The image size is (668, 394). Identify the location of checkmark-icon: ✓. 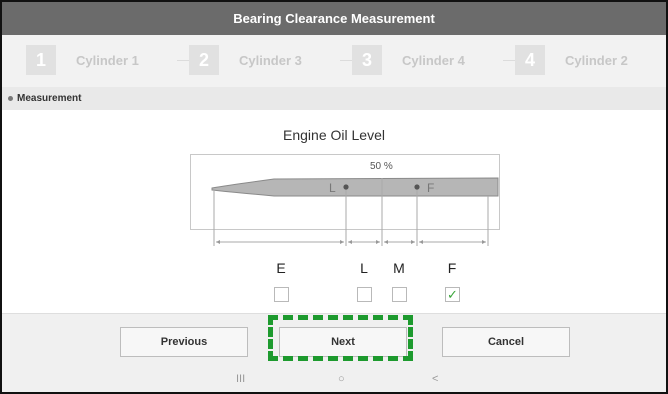
(452, 294).